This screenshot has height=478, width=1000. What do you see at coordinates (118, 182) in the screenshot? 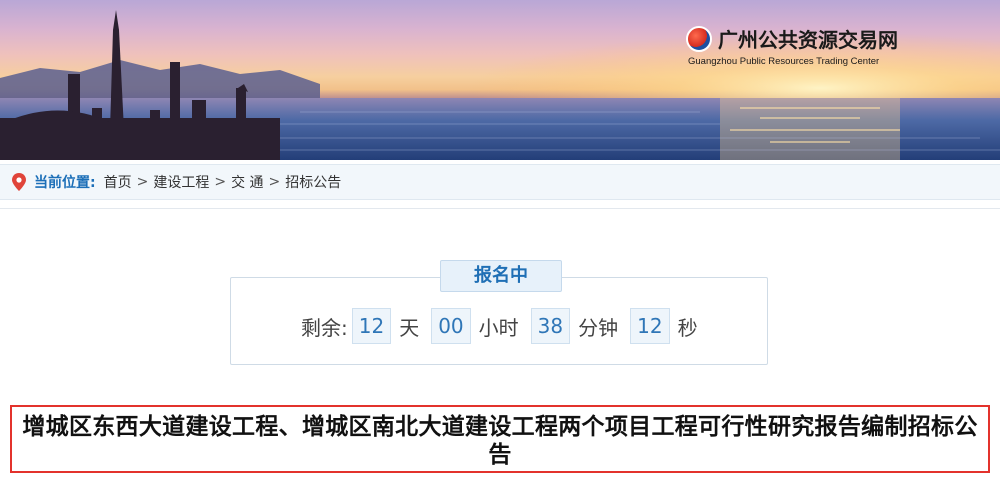
I see `breadcrumb-home: 首页` at bounding box center [118, 182].